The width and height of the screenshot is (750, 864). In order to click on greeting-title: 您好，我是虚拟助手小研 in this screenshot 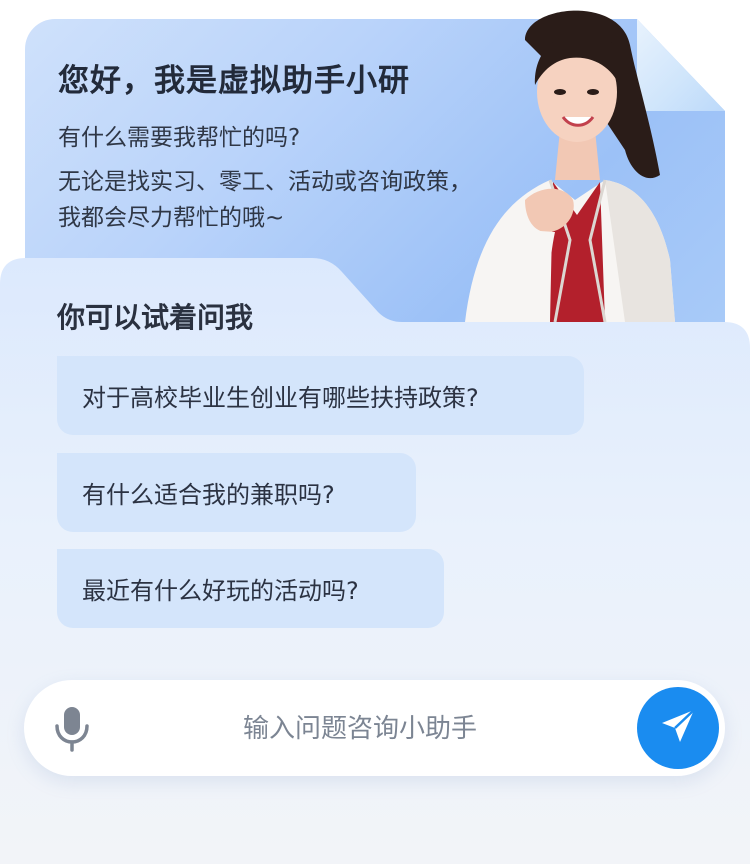, I will do `click(234, 81)`.